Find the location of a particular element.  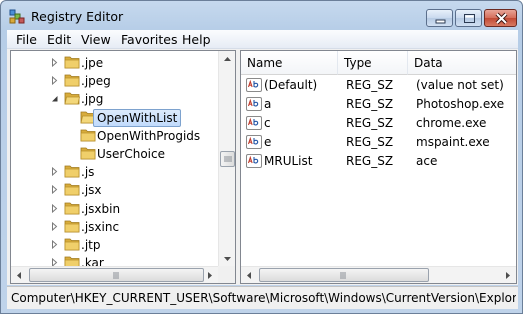

list-row: a REG_SZ Photoshop.exe is located at coordinates (378, 104).